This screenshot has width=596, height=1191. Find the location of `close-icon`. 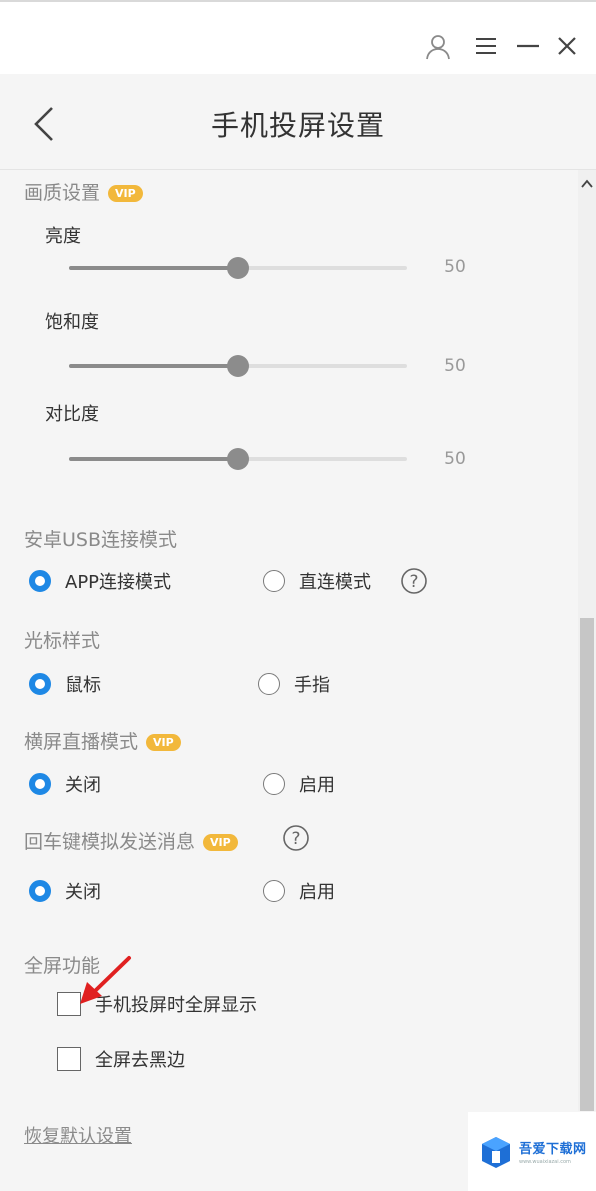

close-icon is located at coordinates (567, 46).